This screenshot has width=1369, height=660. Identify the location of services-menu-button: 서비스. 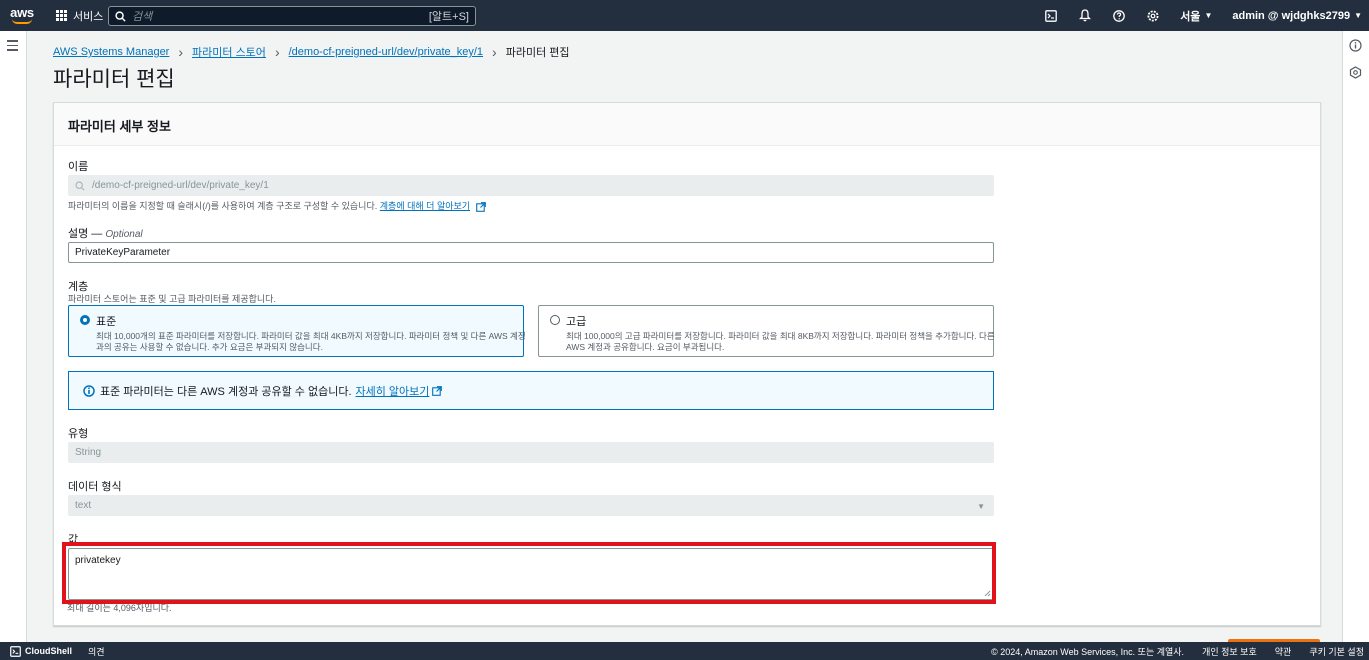
(79, 16).